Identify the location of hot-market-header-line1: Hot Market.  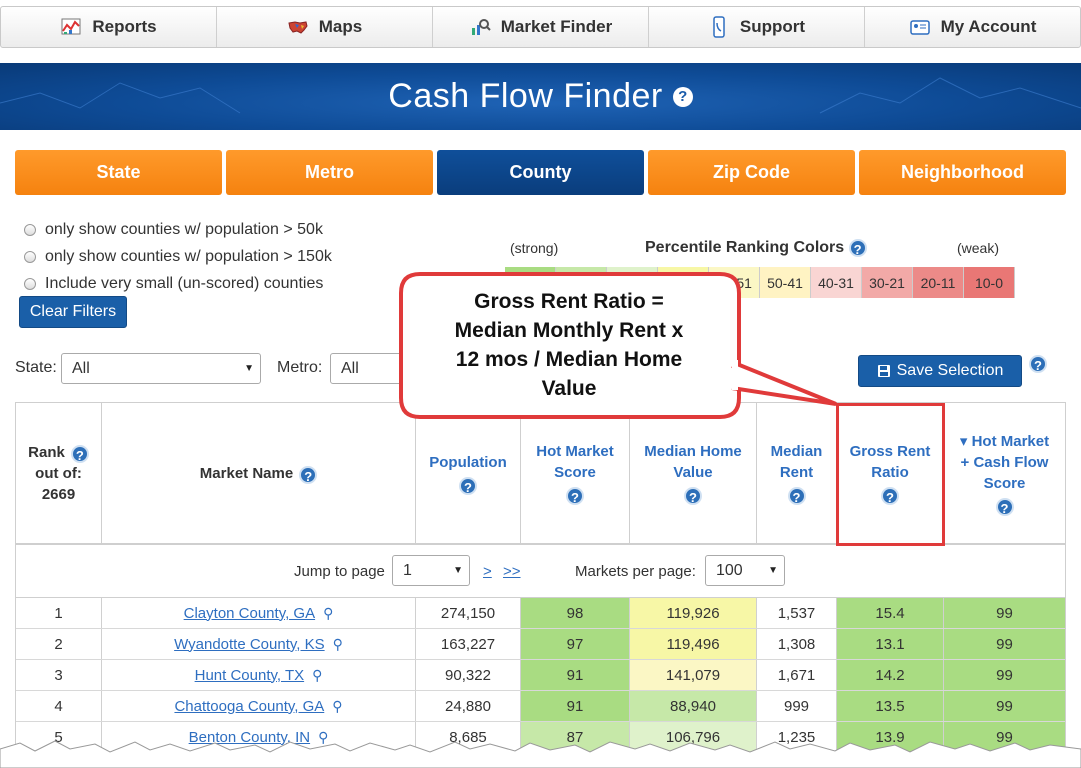
(575, 451).